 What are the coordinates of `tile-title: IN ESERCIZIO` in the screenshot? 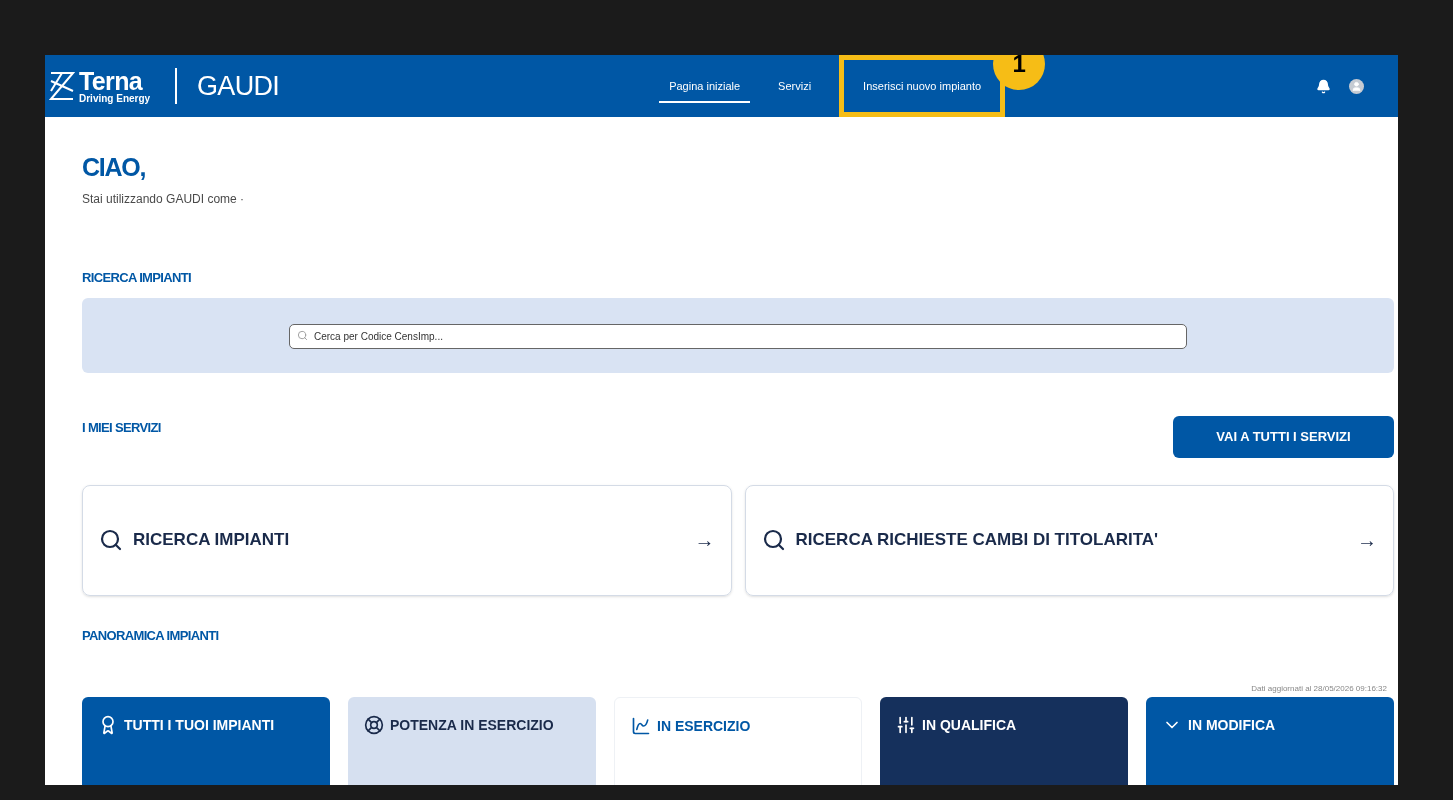 It's located at (704, 726).